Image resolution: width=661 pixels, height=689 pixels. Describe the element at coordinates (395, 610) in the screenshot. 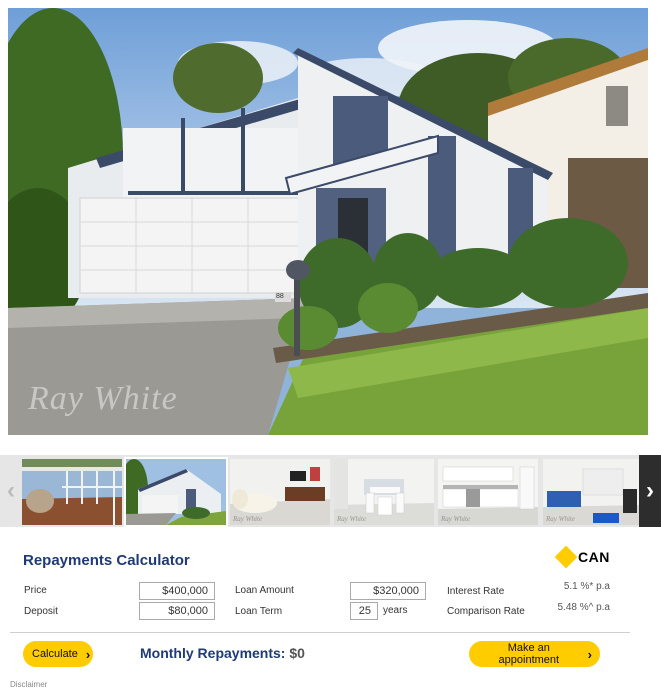

I see `loan-term-unit: years` at that location.